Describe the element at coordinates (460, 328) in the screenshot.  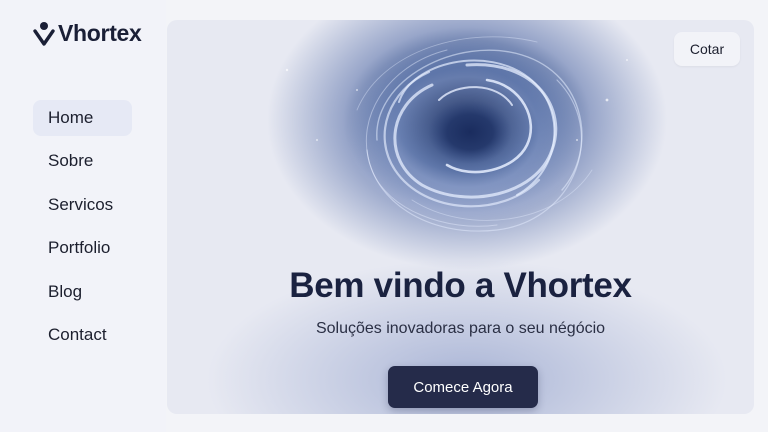
I see `hero-subtitle: Soluções inovadoras para o seu négócio` at that location.